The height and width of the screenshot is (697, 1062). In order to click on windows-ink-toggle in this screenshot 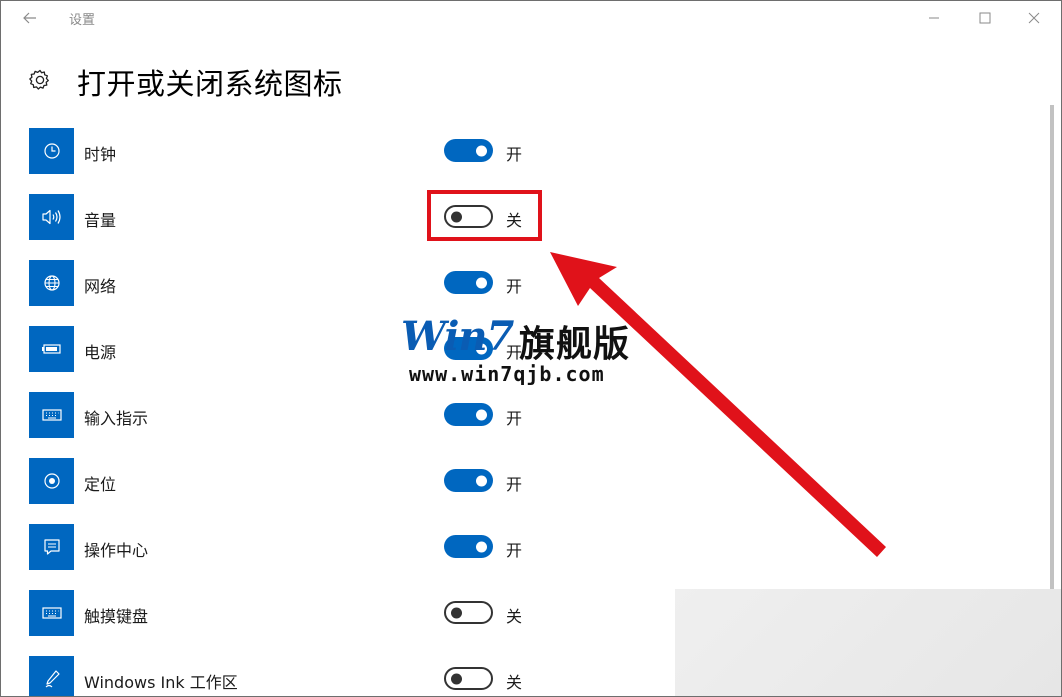, I will do `click(468, 678)`.